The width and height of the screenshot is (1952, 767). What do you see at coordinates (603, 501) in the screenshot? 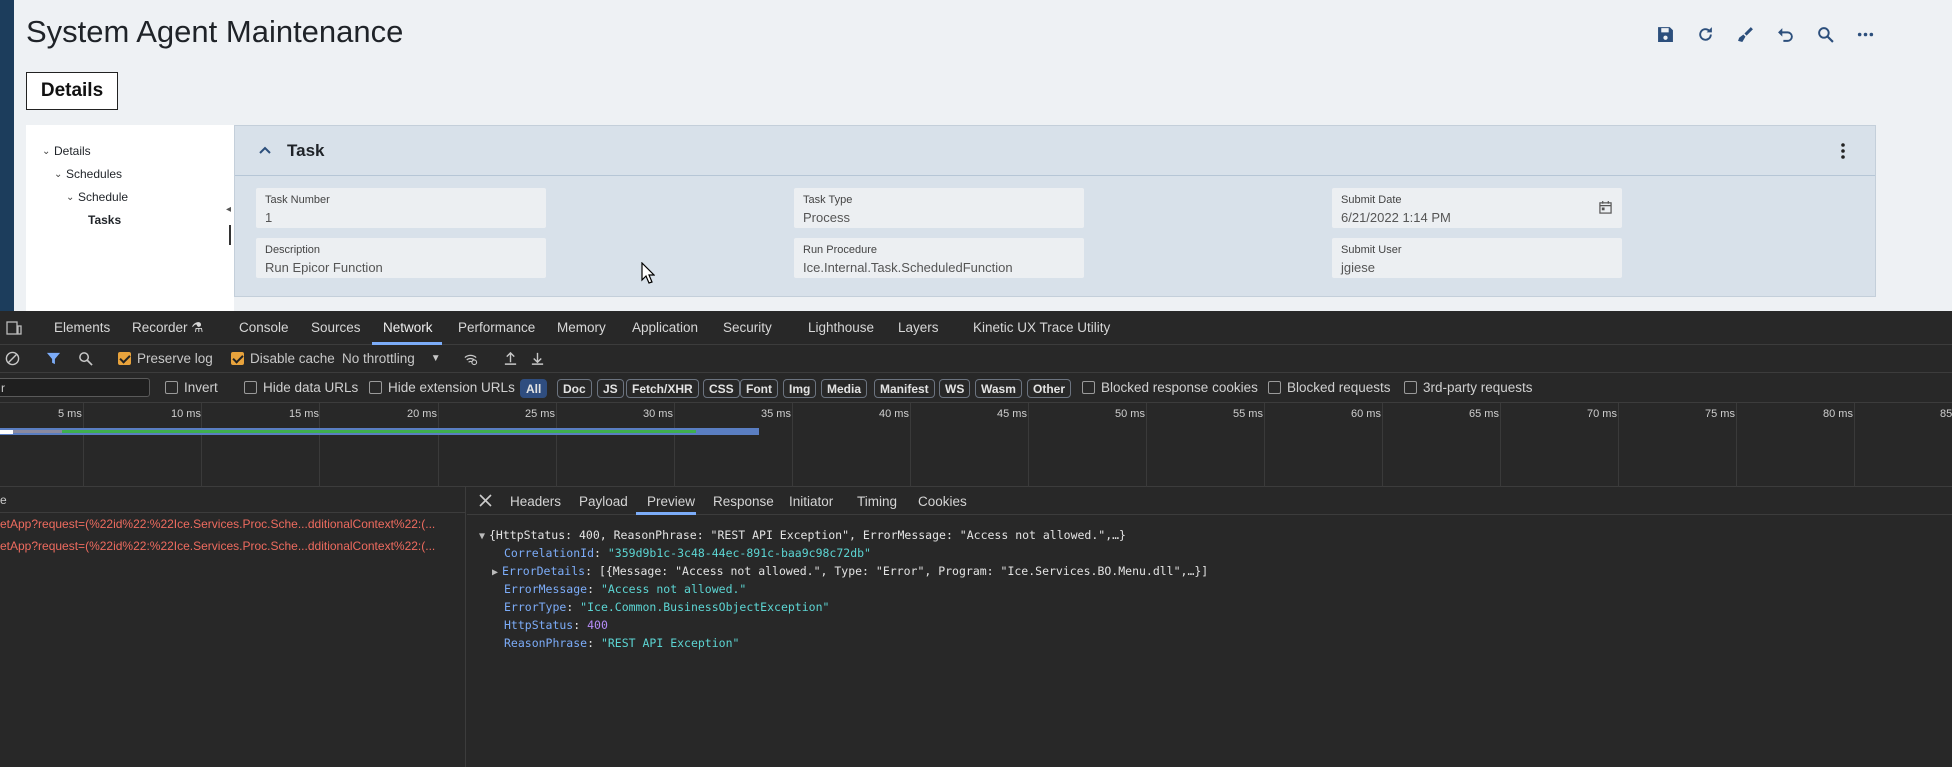
I see `tab-payload: Payload` at bounding box center [603, 501].